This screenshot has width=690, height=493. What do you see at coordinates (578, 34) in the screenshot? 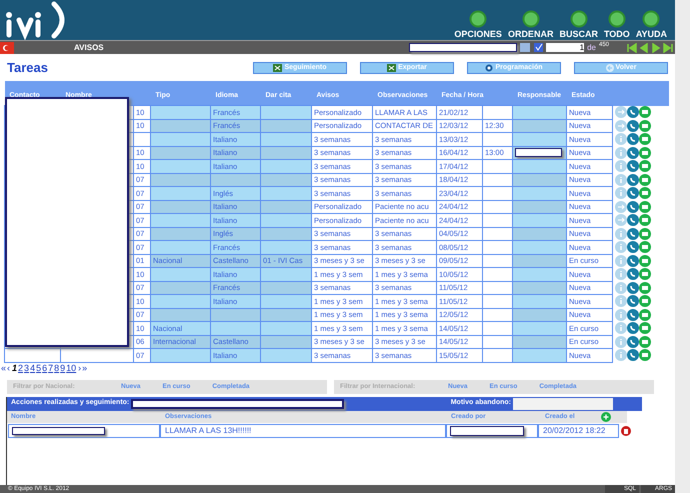
I see `header-action: BUSCAR` at bounding box center [578, 34].